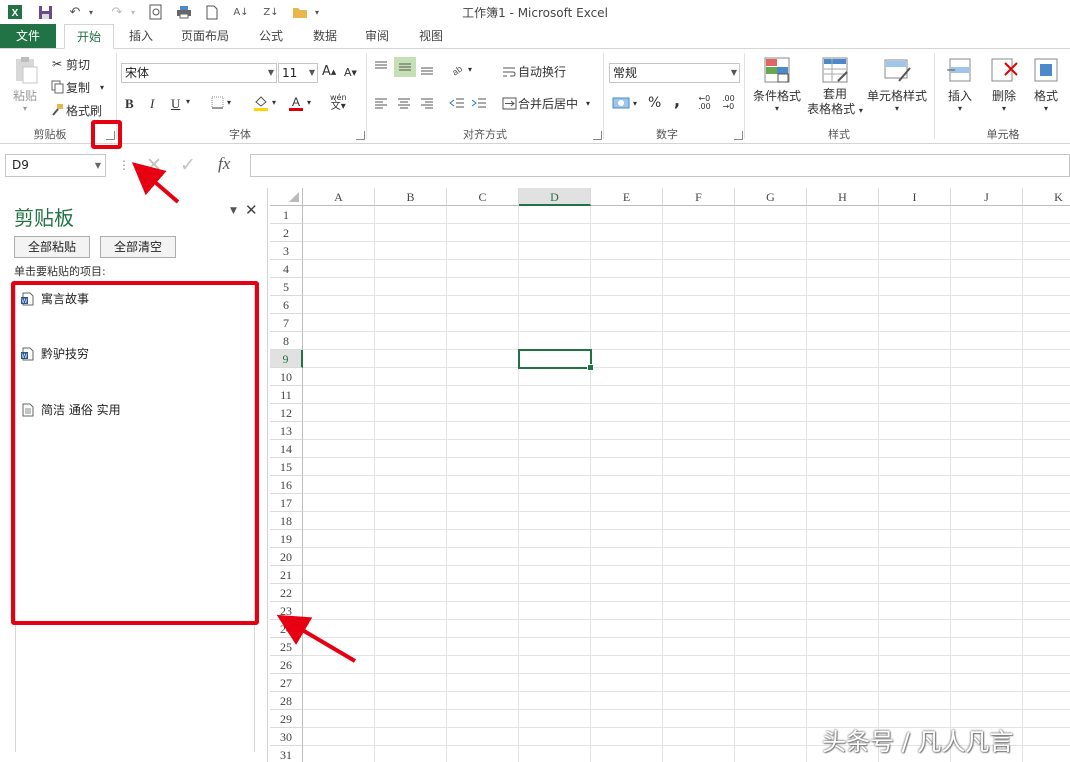 The image size is (1070, 762). Describe the element at coordinates (89, 36) in the screenshot. I see `tab-home: 开始` at that location.